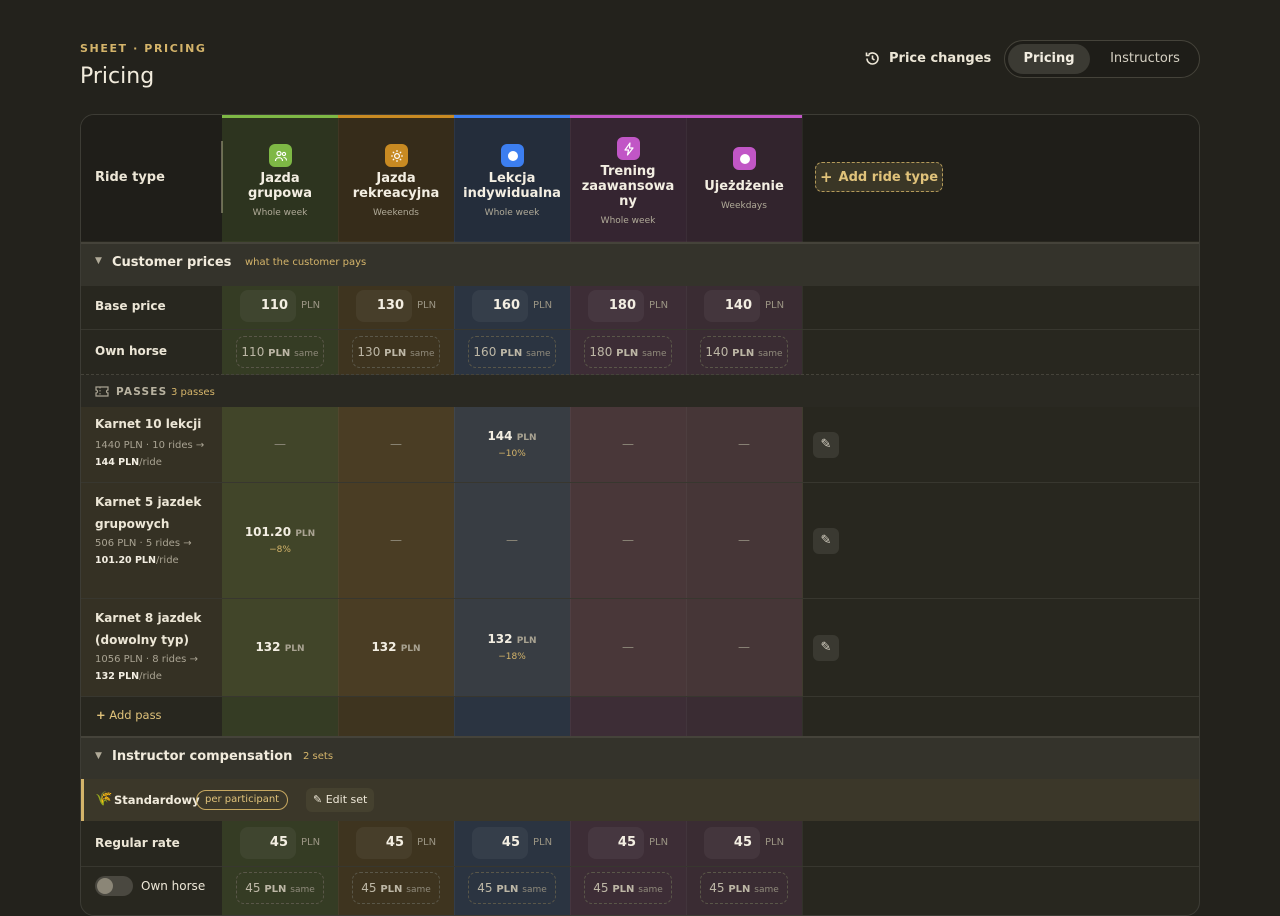 Image resolution: width=1280 pixels, height=916 pixels. I want to click on pass-summary-total: 506 PLN · 5 rides →, so click(143, 543).